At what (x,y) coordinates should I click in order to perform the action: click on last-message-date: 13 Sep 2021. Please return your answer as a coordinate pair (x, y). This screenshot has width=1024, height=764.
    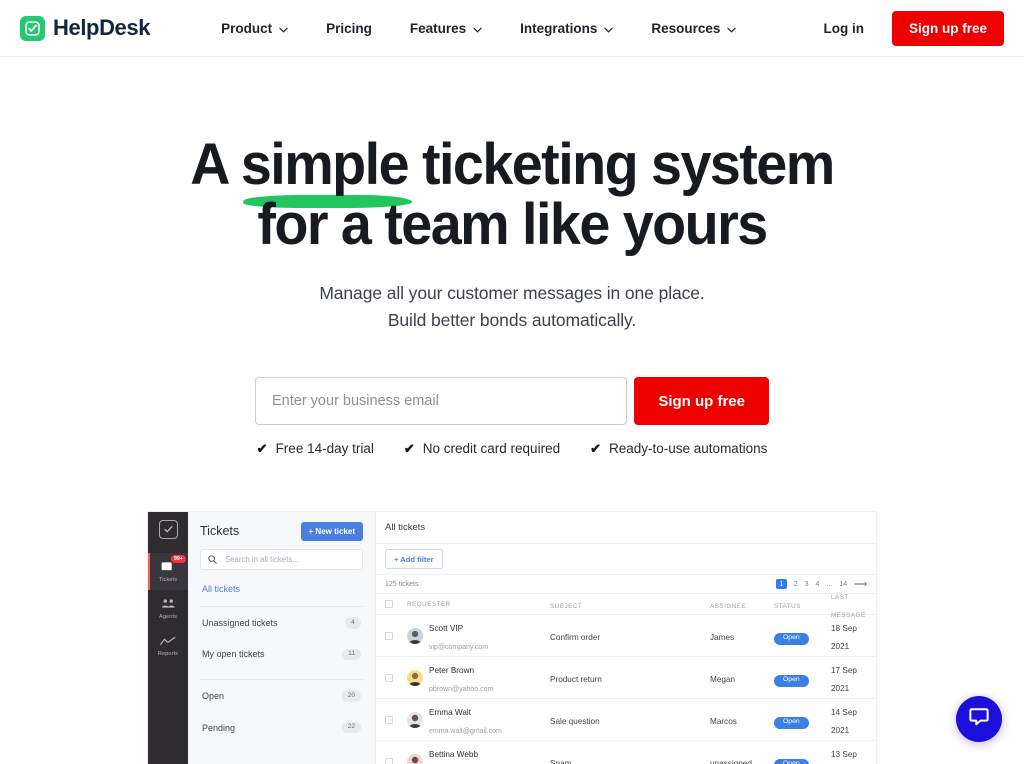
    Looking at the image, I should click on (844, 754).